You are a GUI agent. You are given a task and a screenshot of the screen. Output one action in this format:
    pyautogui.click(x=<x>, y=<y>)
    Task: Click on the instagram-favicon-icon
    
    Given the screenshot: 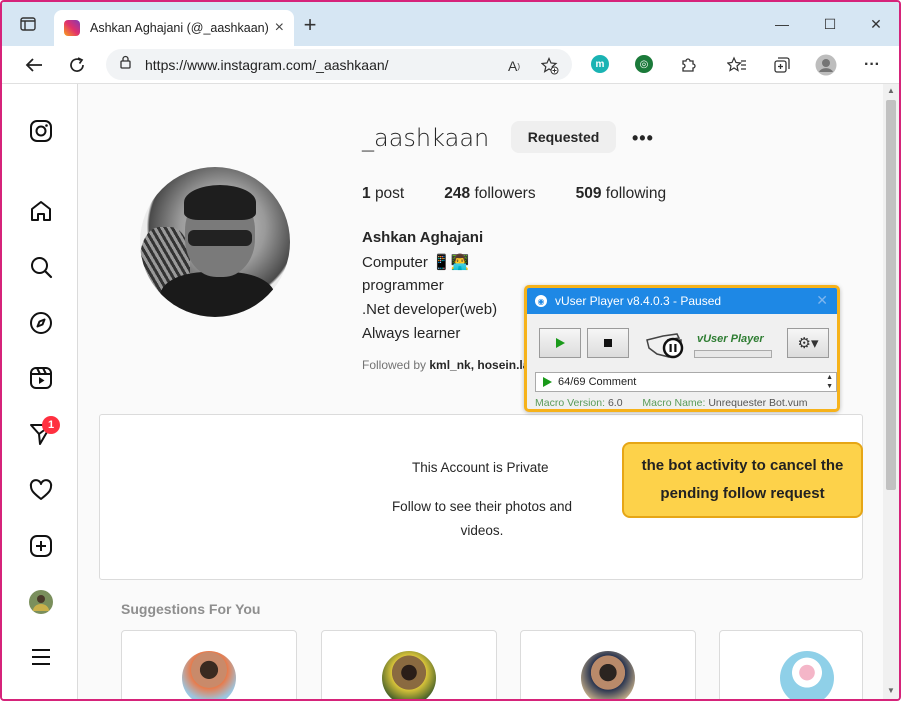 What is the action you would take?
    pyautogui.click(x=72, y=28)
    